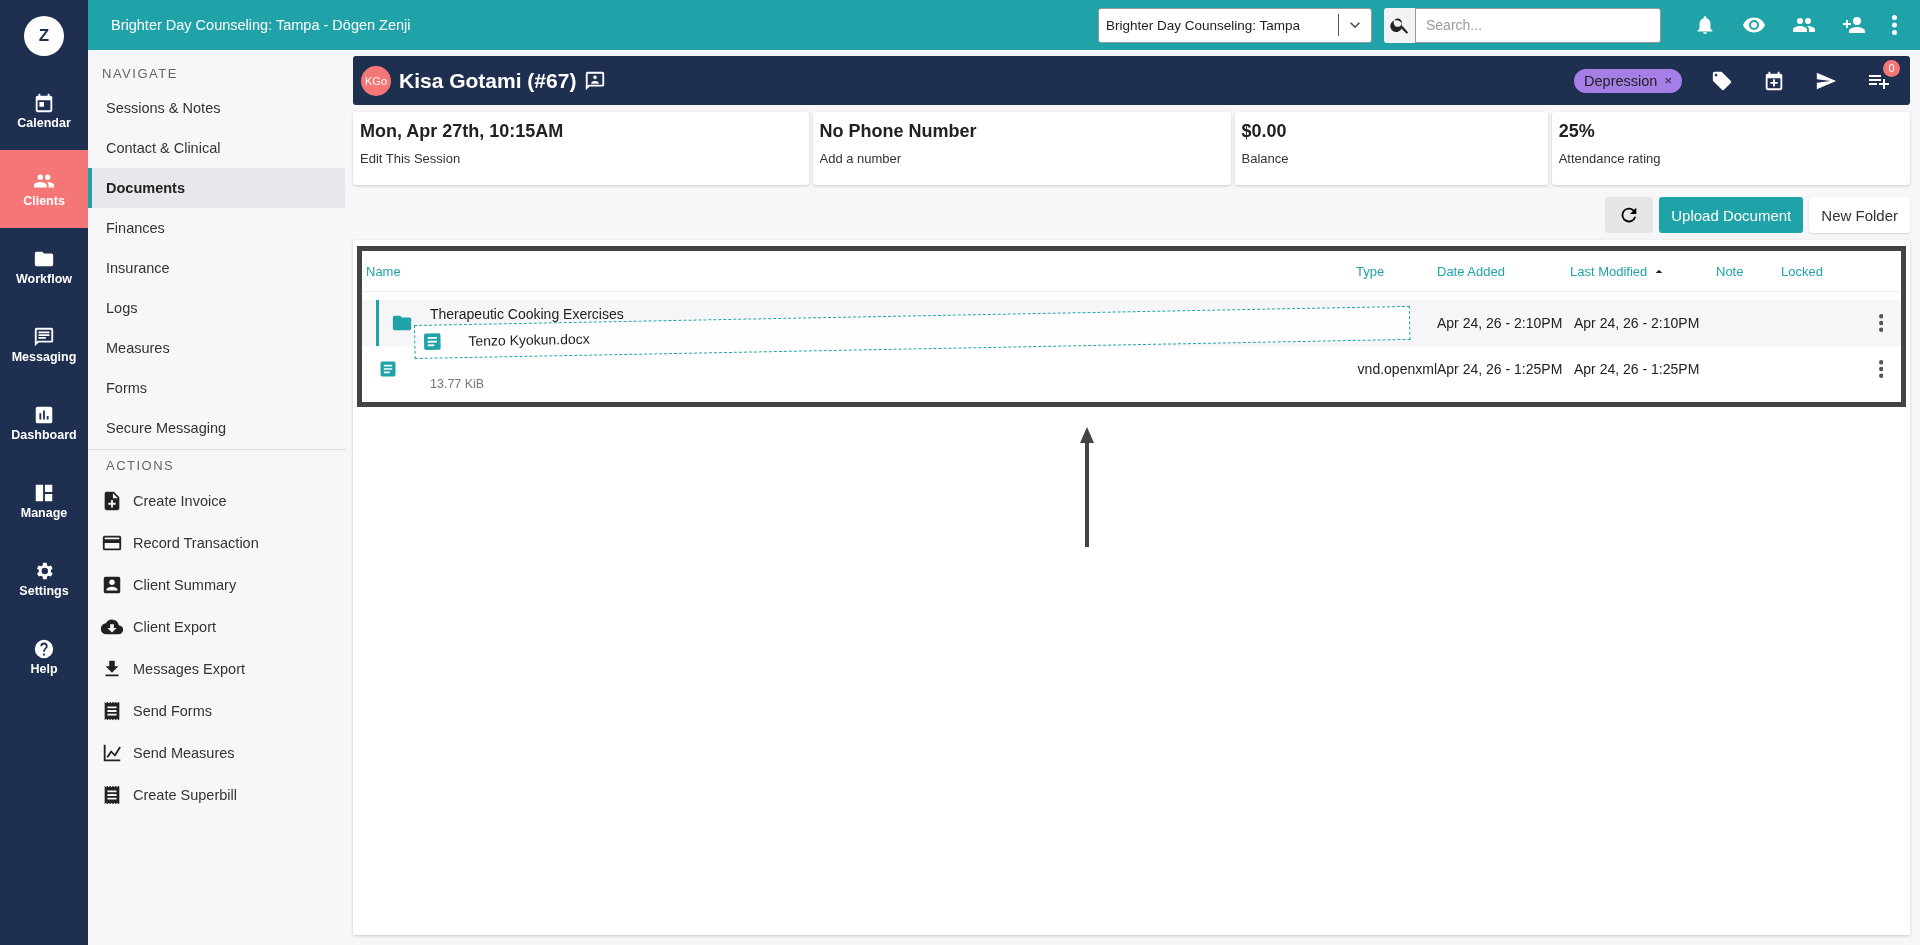 The image size is (1920, 945). I want to click on card-caption: Attendance rating, so click(1730, 158).